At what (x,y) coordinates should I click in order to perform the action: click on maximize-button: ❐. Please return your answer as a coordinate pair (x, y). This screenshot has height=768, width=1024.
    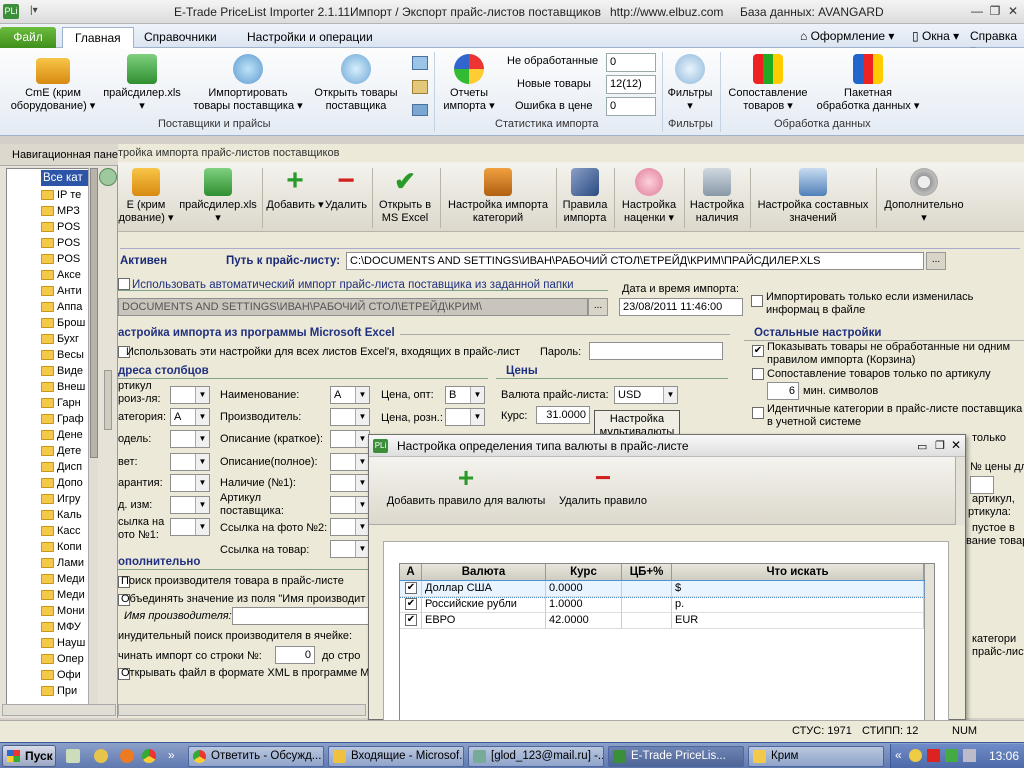
    Looking at the image, I should click on (995, 11).